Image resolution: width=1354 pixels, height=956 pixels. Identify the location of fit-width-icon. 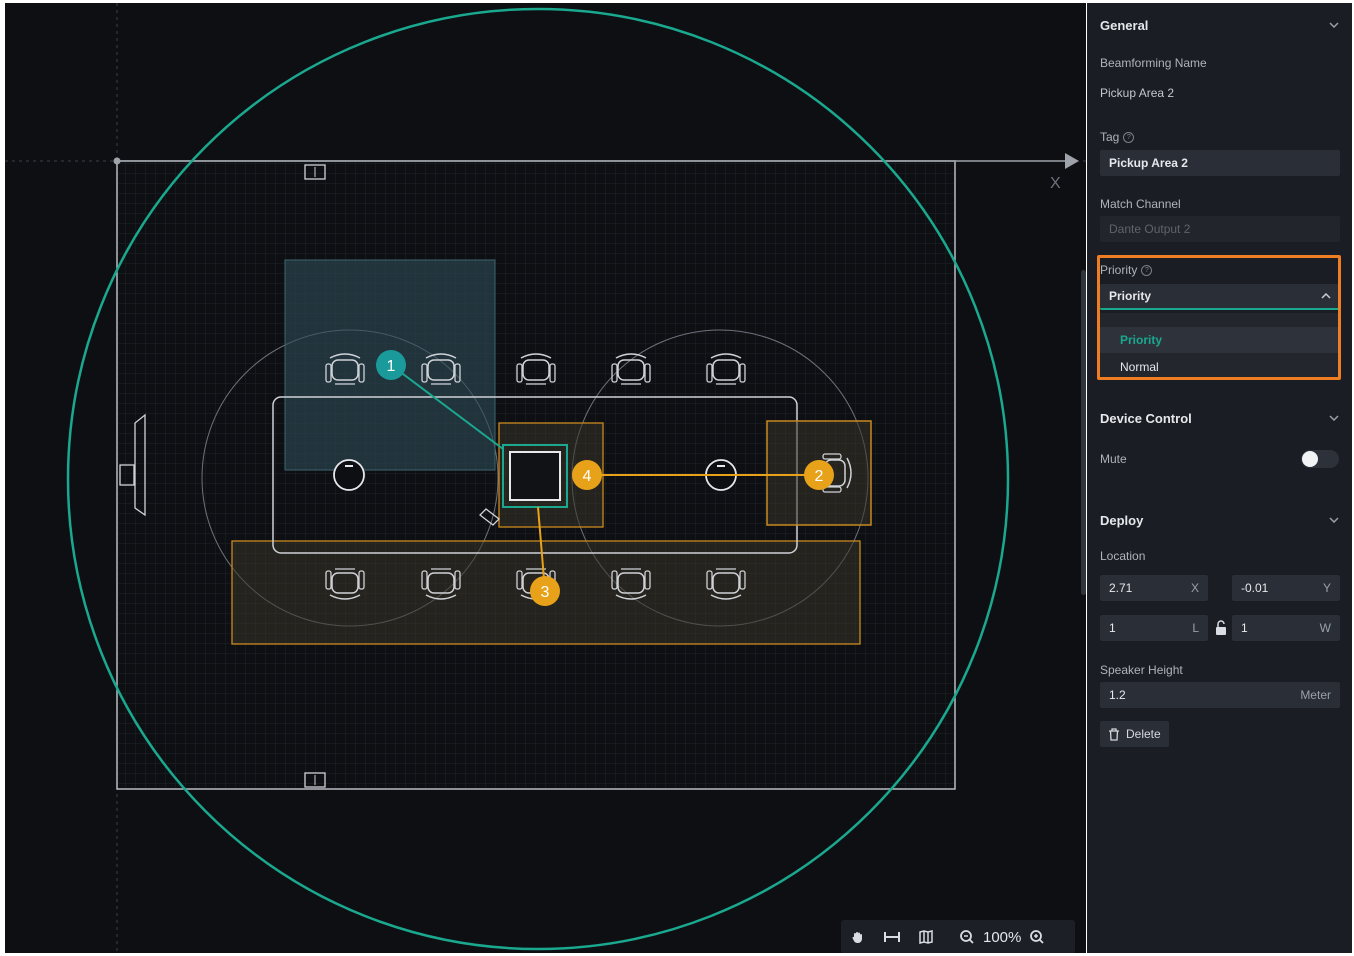
(892, 936).